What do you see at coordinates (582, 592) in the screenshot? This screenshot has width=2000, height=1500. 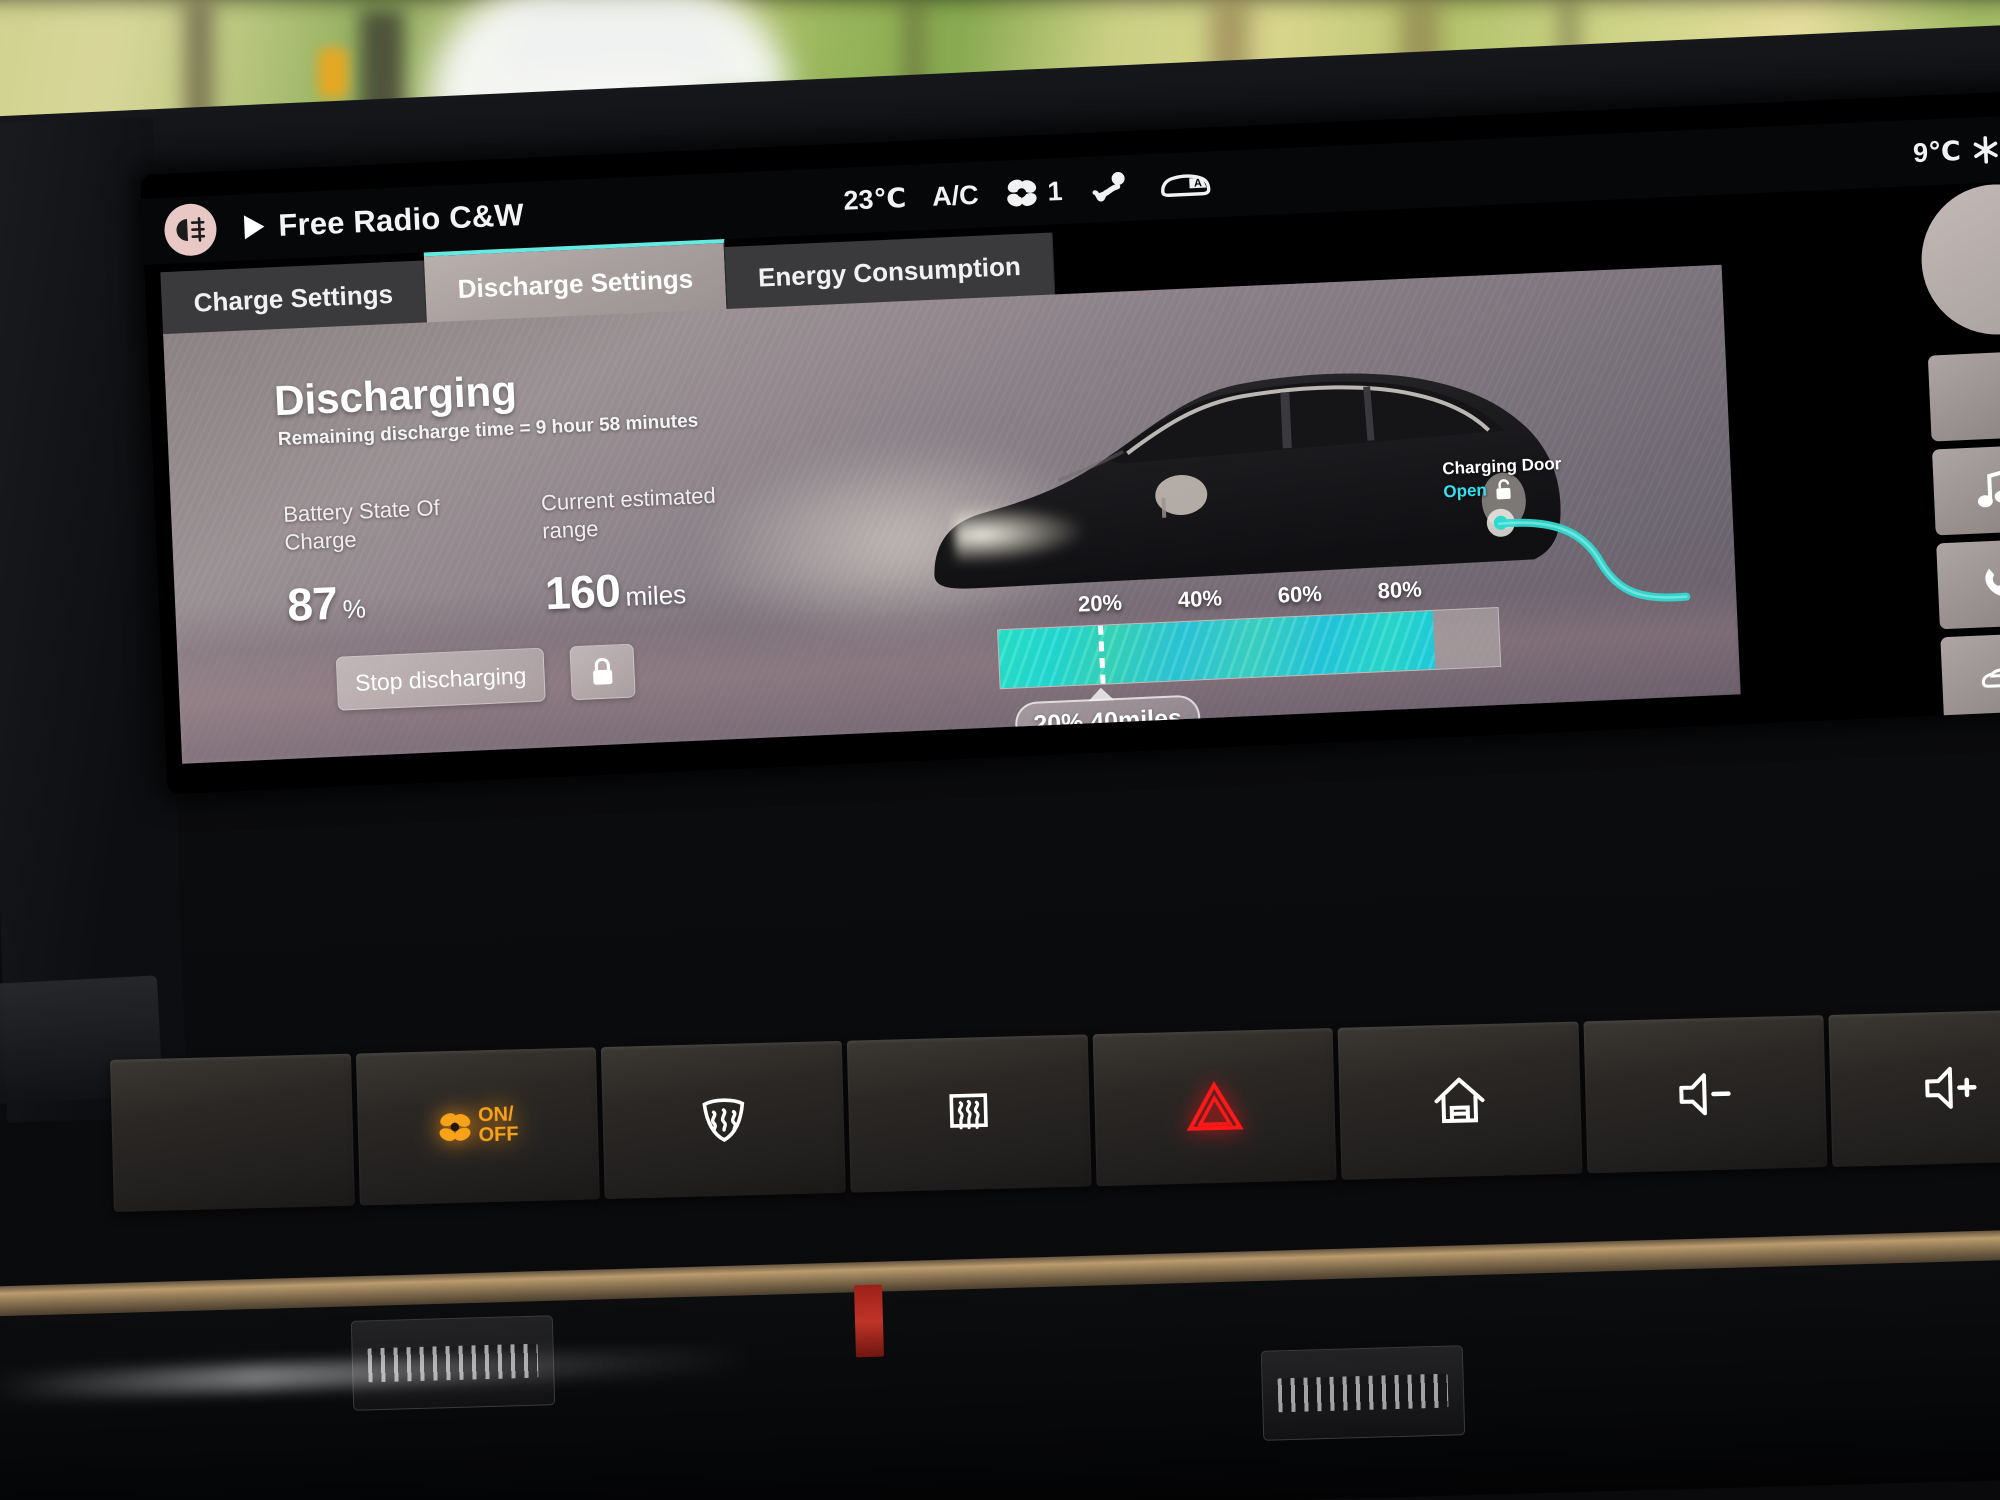 I see `metric-value: 160` at bounding box center [582, 592].